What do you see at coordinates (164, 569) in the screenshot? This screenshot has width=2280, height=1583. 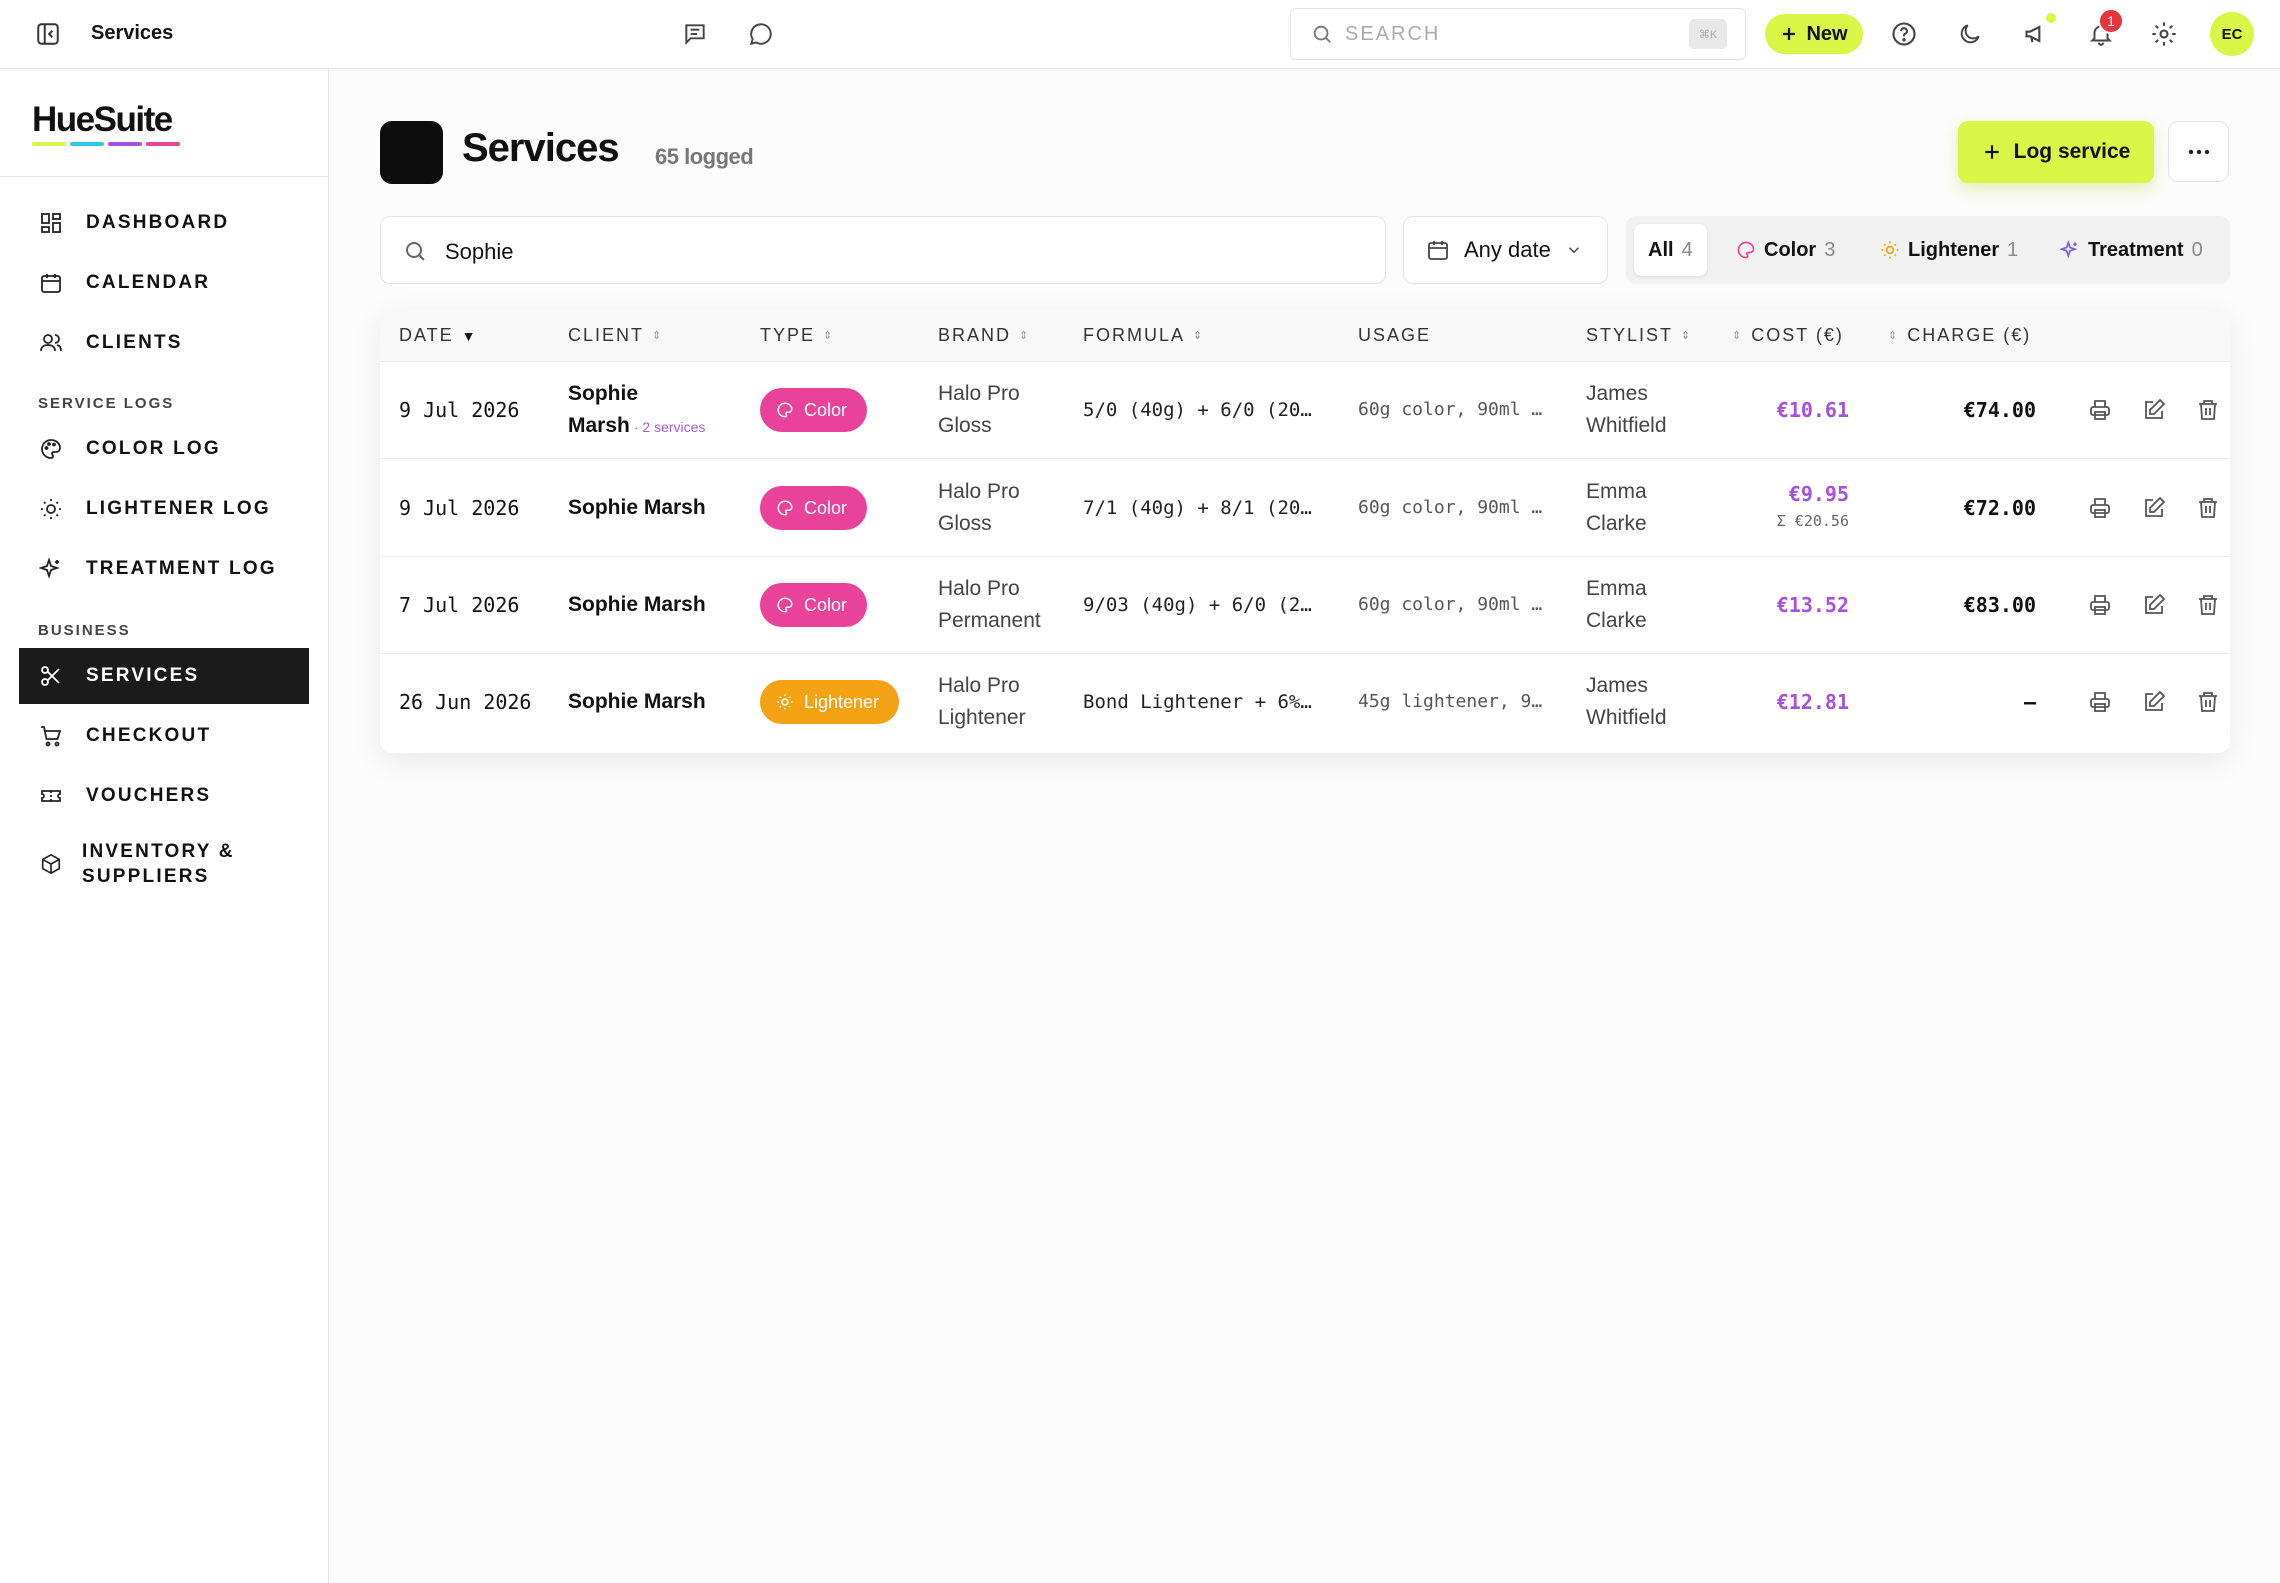 I see `sidebar-item-treatment-log: TREATMENT LOG` at bounding box center [164, 569].